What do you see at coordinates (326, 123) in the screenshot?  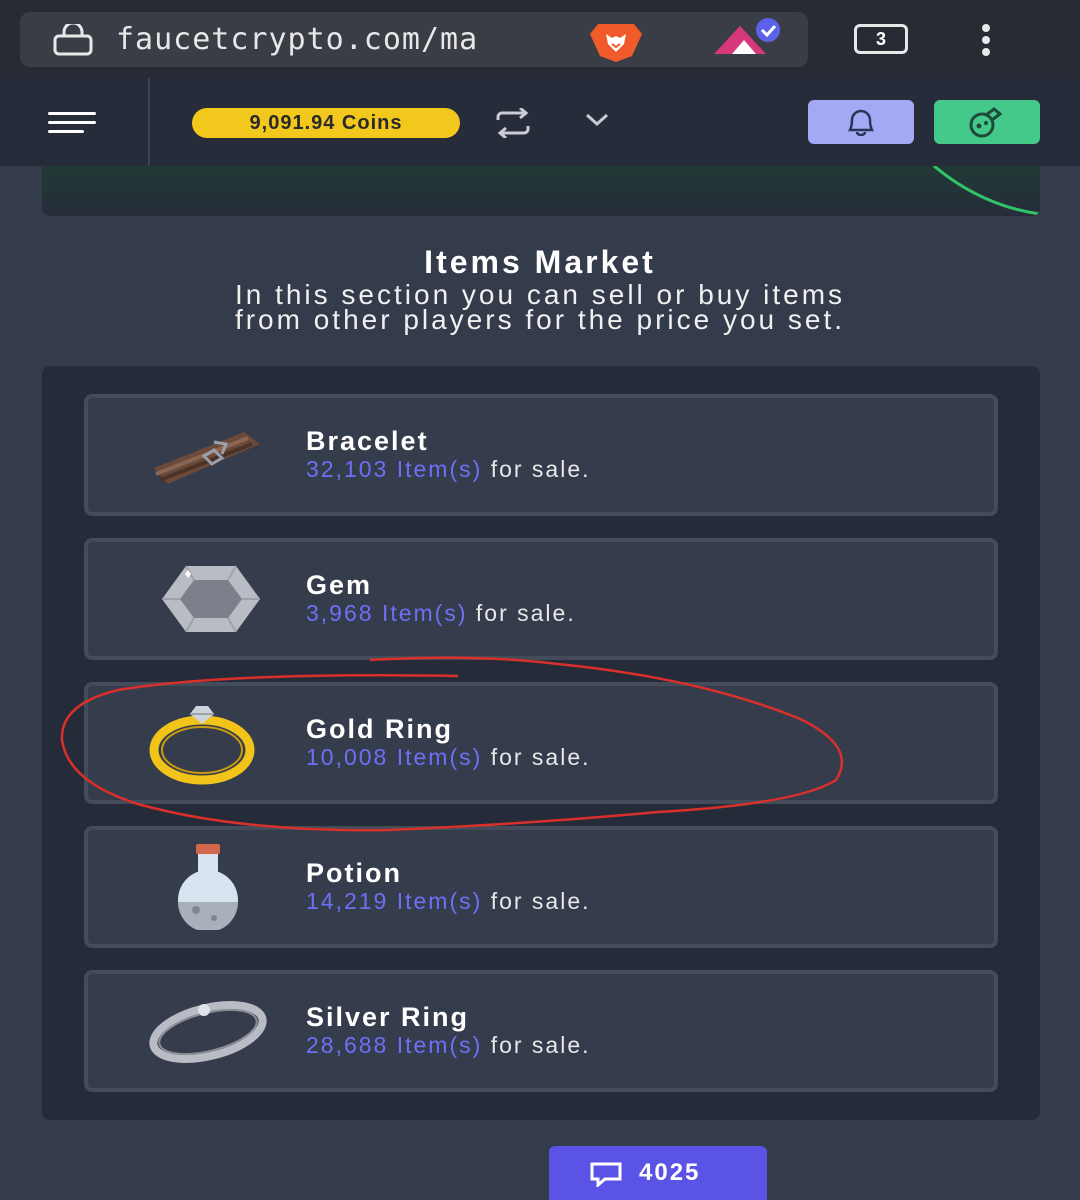 I see `coins-balance: 9,091.94 Coins` at bounding box center [326, 123].